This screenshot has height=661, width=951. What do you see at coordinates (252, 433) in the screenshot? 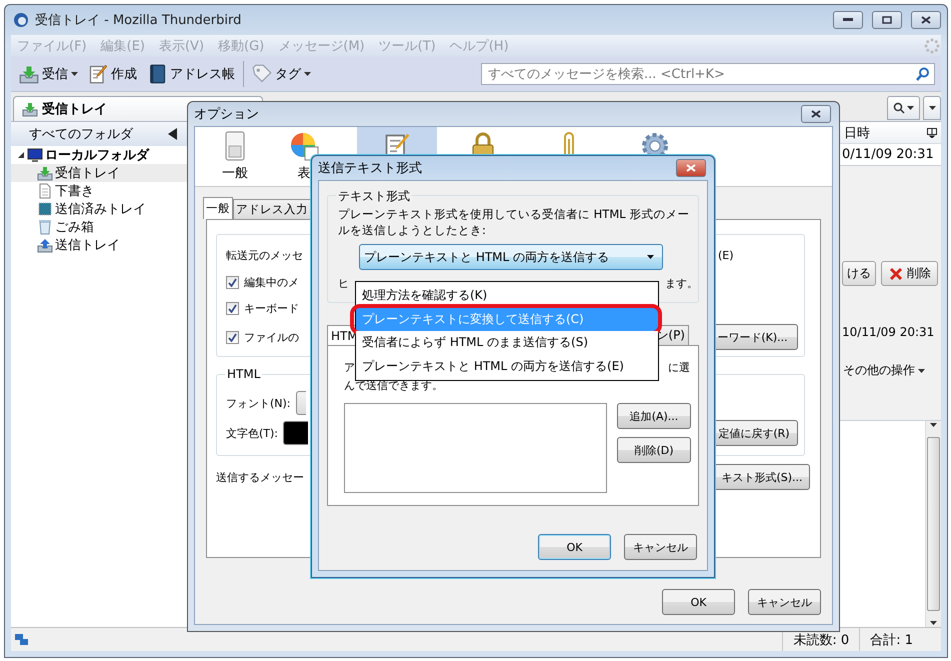
I see `color-label: 文字色(T):` at bounding box center [252, 433].